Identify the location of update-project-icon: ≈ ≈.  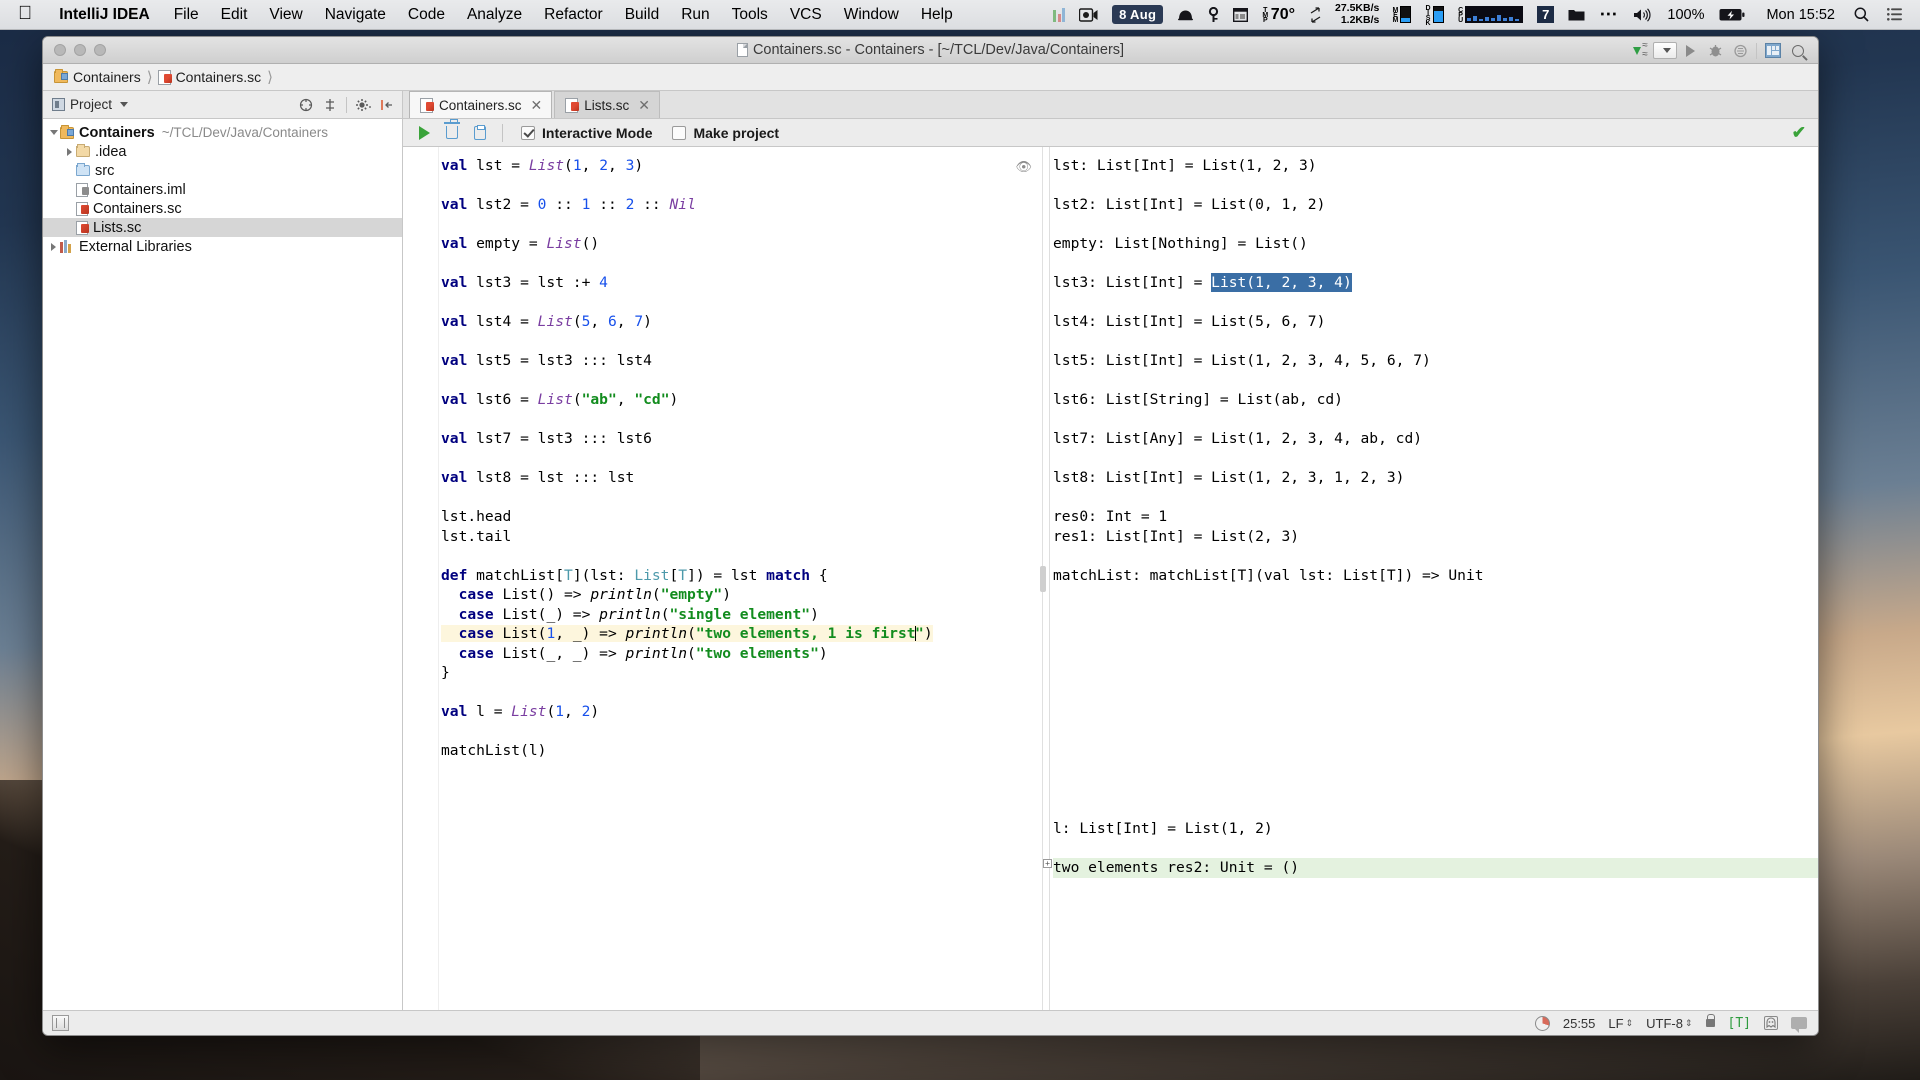
(1640, 51).